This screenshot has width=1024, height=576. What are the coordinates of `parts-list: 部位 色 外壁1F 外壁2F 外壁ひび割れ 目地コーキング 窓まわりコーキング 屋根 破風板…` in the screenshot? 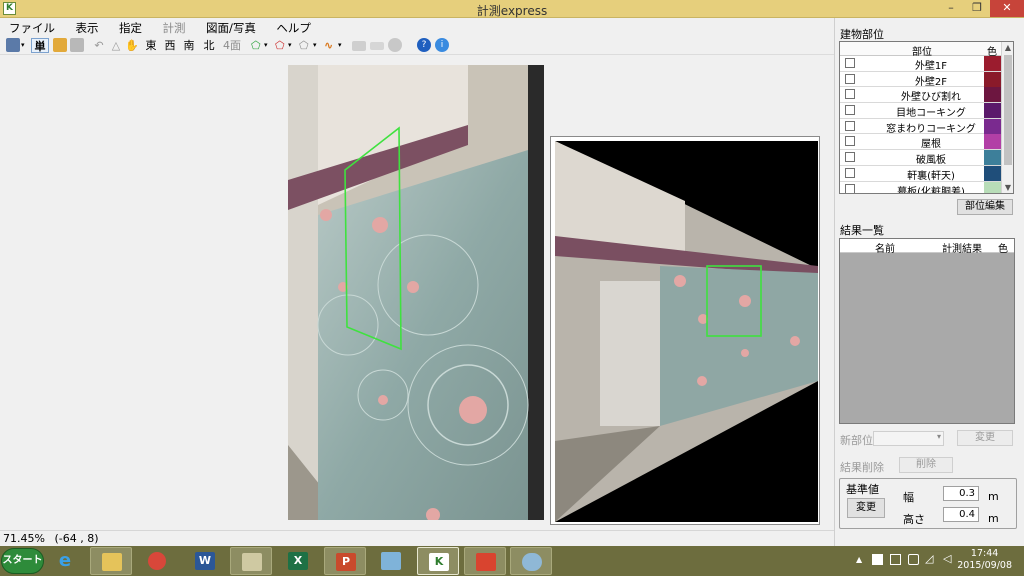 It's located at (926, 117).